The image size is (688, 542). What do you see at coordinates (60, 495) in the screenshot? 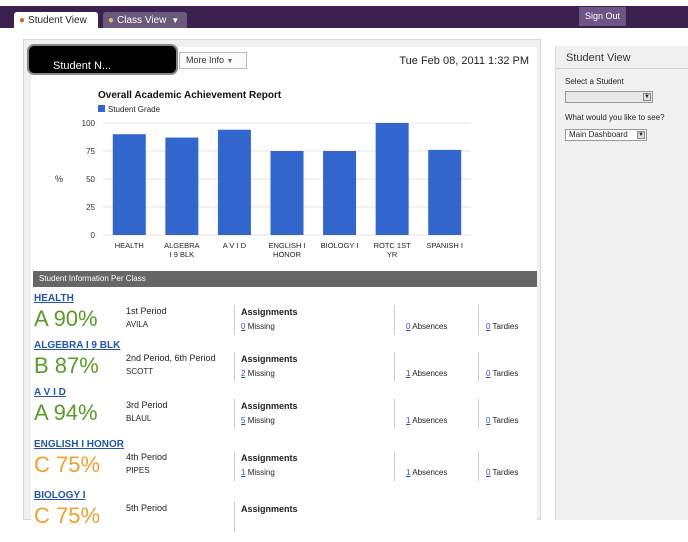
I see `class-name-link: BIOLOGY I` at bounding box center [60, 495].